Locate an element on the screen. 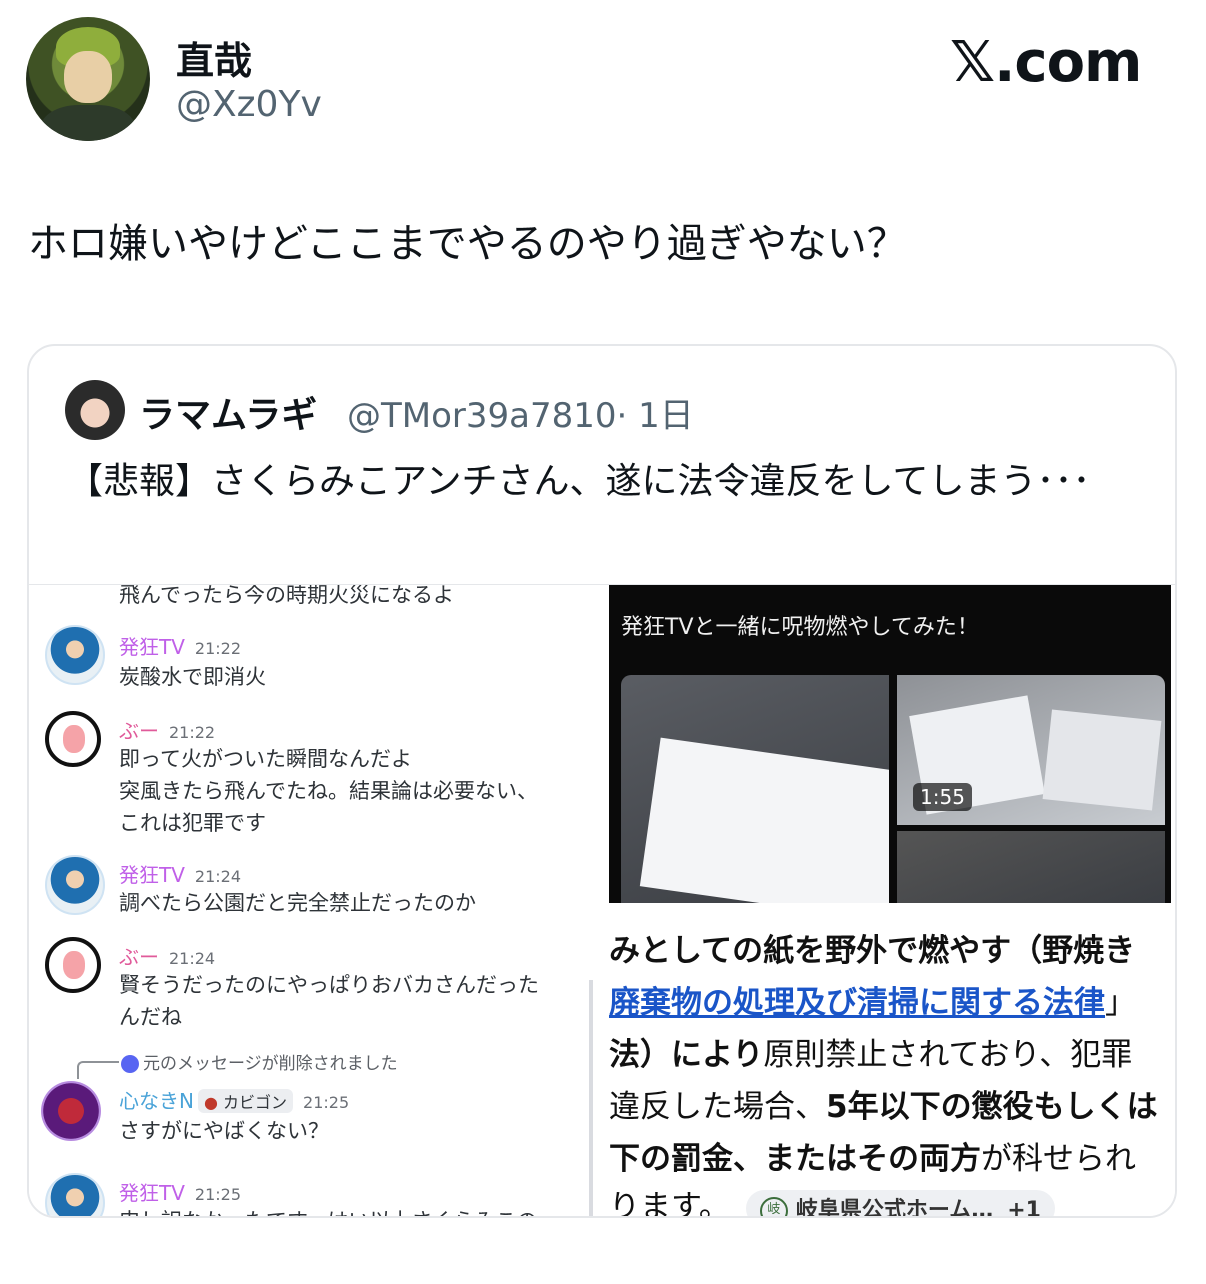 The image size is (1206, 1284). video-panel: 発狂TVと一緒に呪物燃やしてみた！ 1:55 is located at coordinates (890, 744).